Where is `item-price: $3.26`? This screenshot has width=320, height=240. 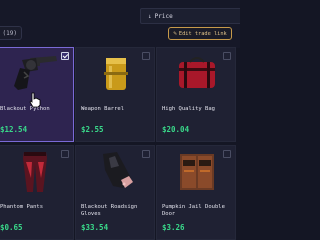
item-price: $3.26 is located at coordinates (173, 227).